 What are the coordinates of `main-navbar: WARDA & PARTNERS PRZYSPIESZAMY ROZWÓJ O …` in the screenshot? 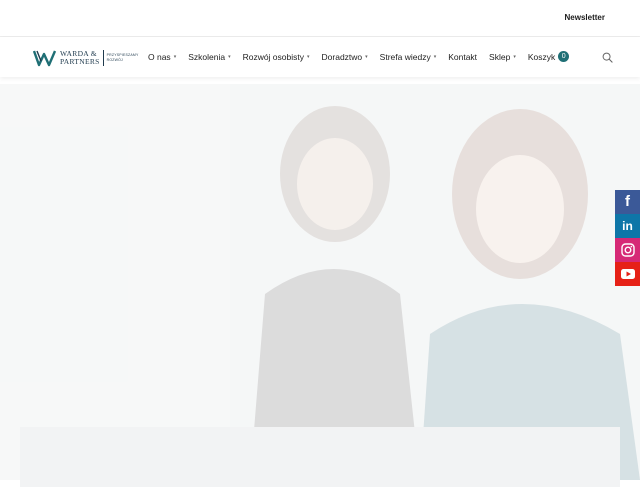 It's located at (320, 57).